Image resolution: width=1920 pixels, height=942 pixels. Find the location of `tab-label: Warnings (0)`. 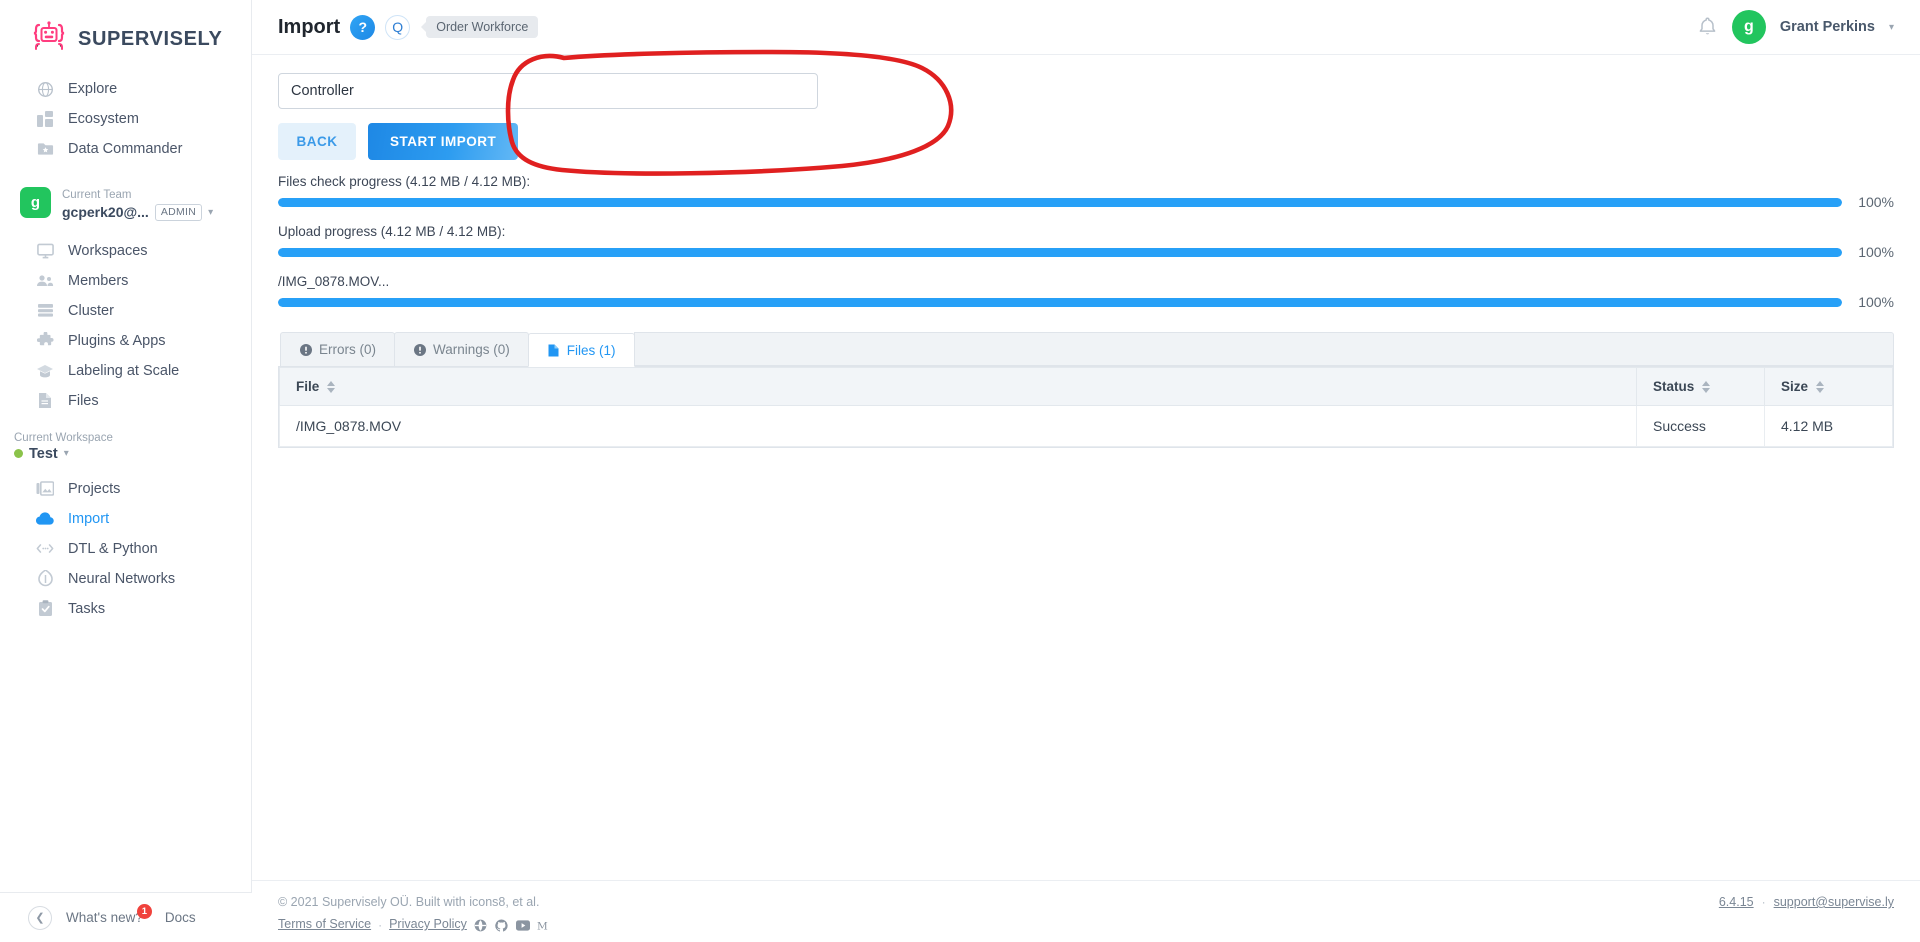

tab-label: Warnings (0) is located at coordinates (471, 349).